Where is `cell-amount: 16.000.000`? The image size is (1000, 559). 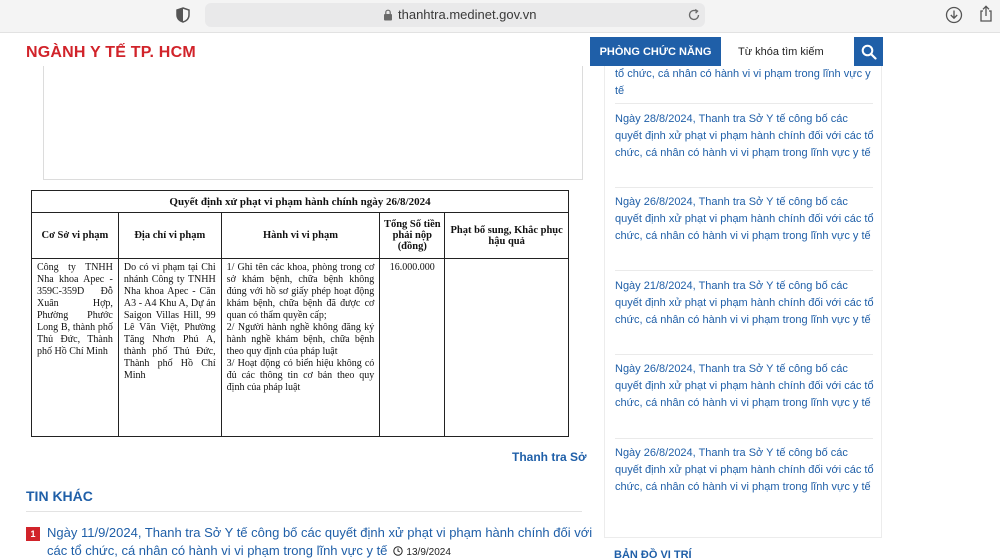 cell-amount: 16.000.000 is located at coordinates (412, 347).